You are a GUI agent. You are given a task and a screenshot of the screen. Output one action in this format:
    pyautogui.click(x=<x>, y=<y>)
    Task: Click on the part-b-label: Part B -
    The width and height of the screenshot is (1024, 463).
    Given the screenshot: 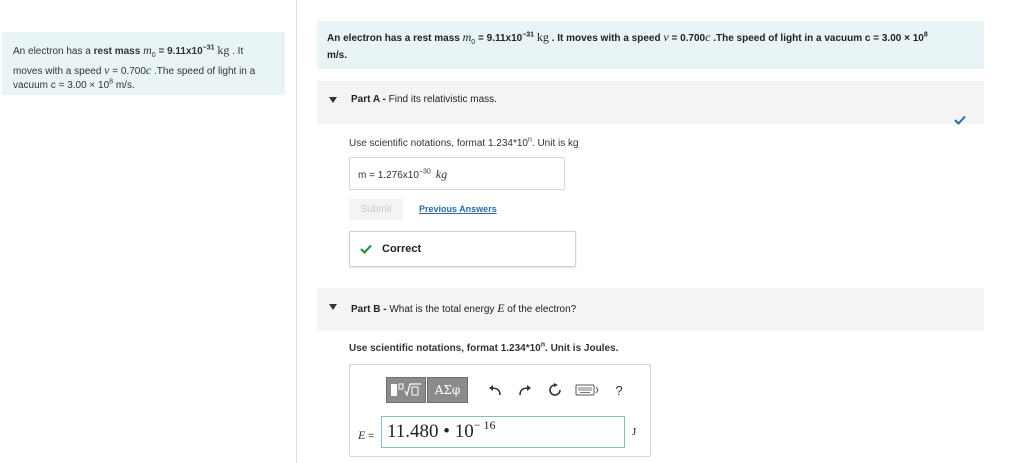 What is the action you would take?
    pyautogui.click(x=370, y=309)
    